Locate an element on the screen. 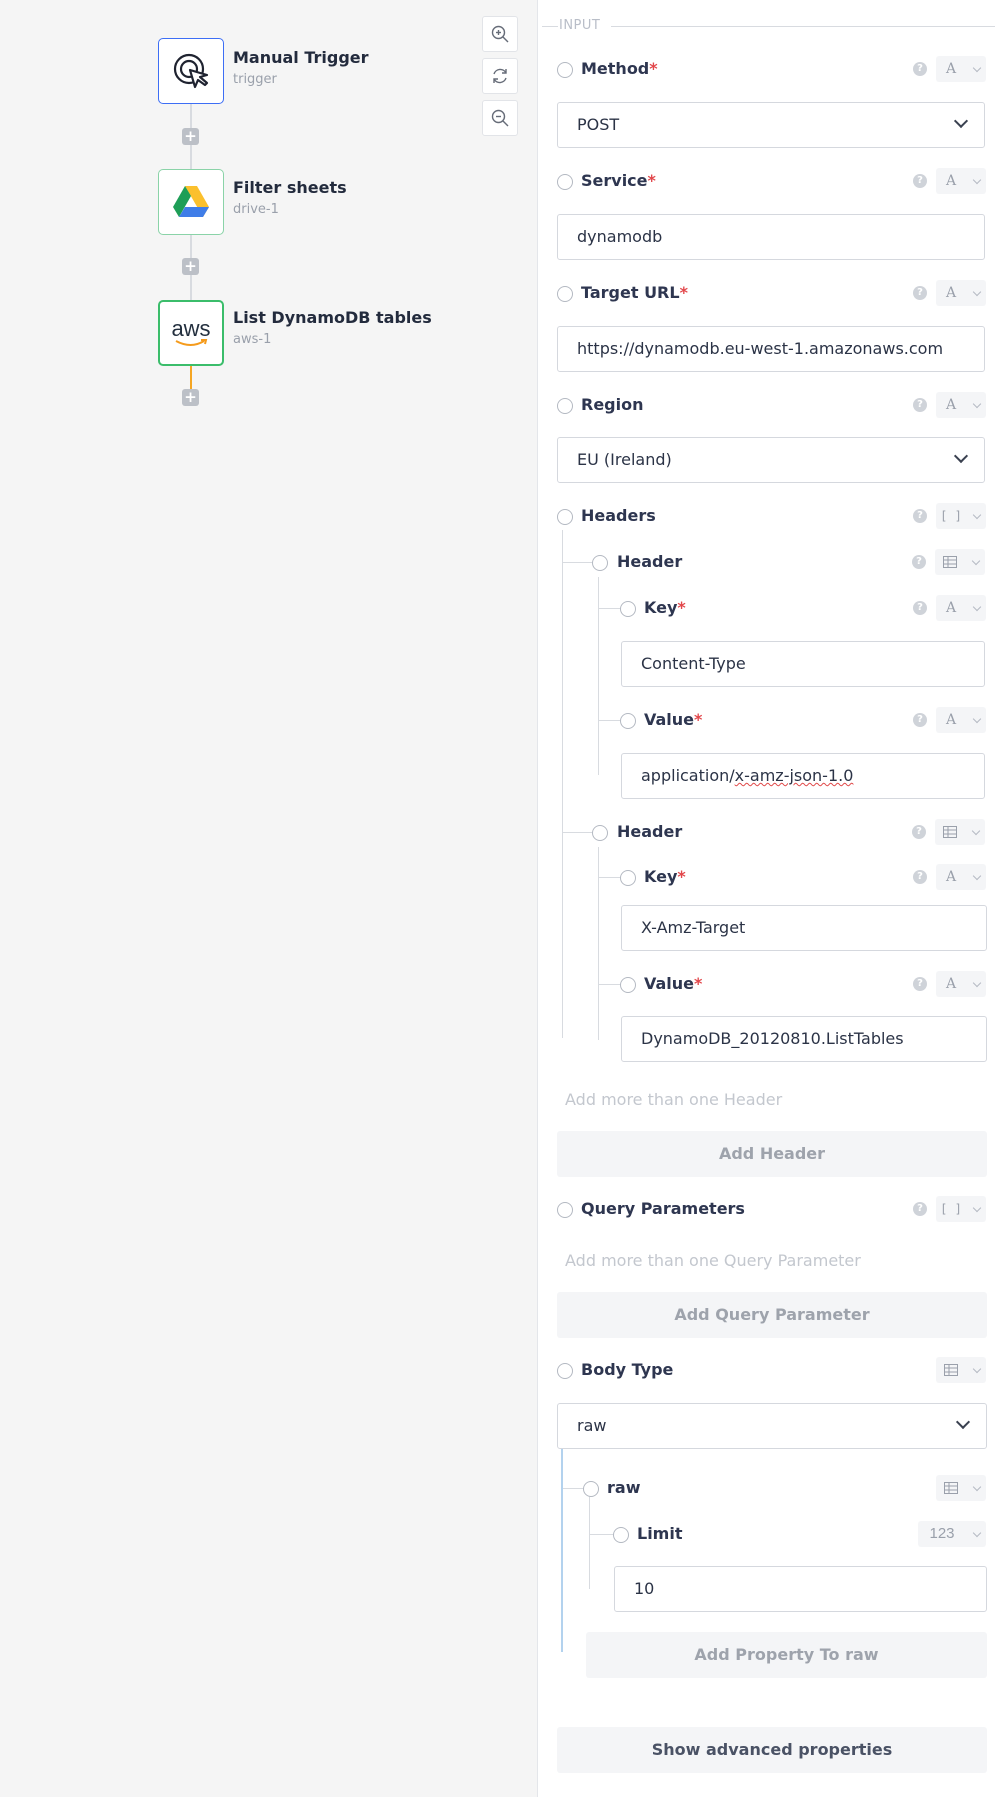 This screenshot has width=1000, height=1797. cursor-click-icon is located at coordinates (191, 71).